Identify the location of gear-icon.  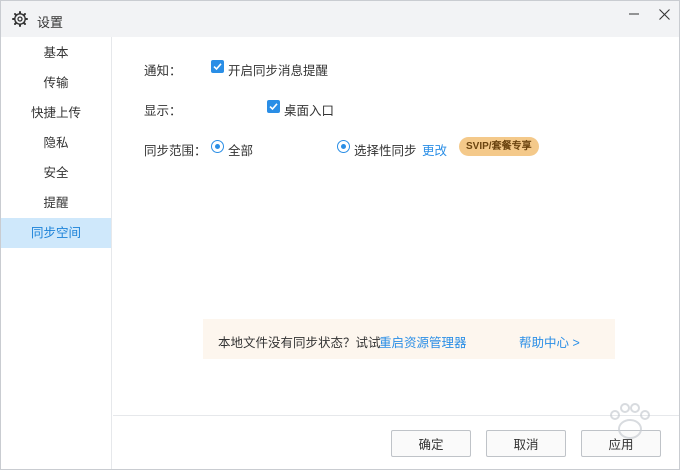
(20, 19).